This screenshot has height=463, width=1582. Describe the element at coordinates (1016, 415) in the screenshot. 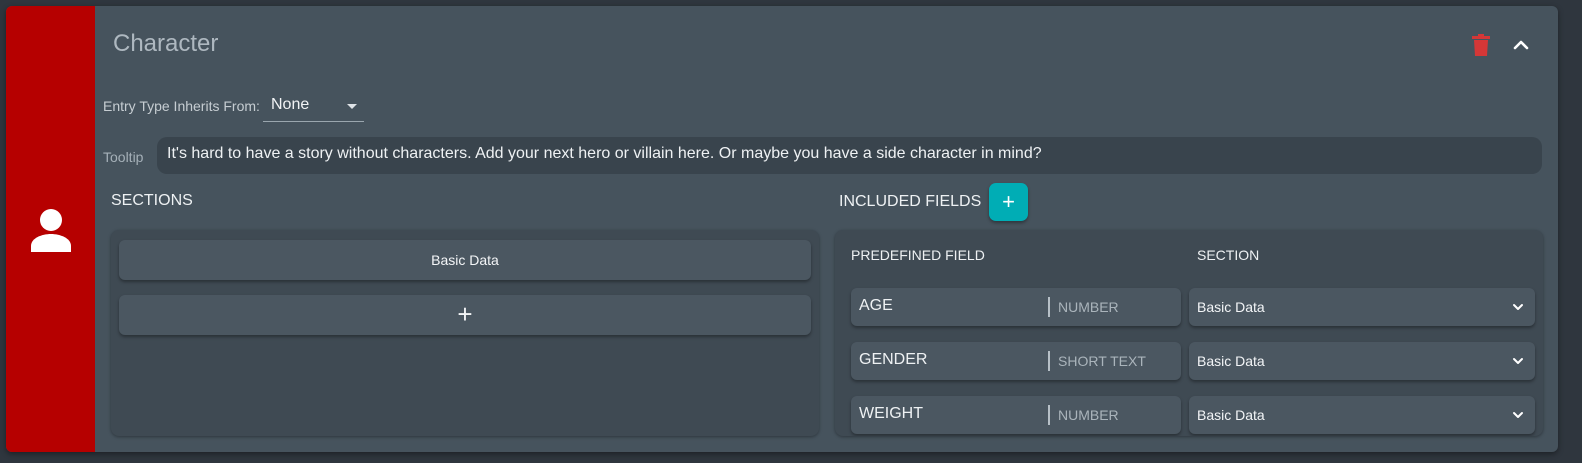

I see `field-name-box: WEIGHT NUMBER` at that location.